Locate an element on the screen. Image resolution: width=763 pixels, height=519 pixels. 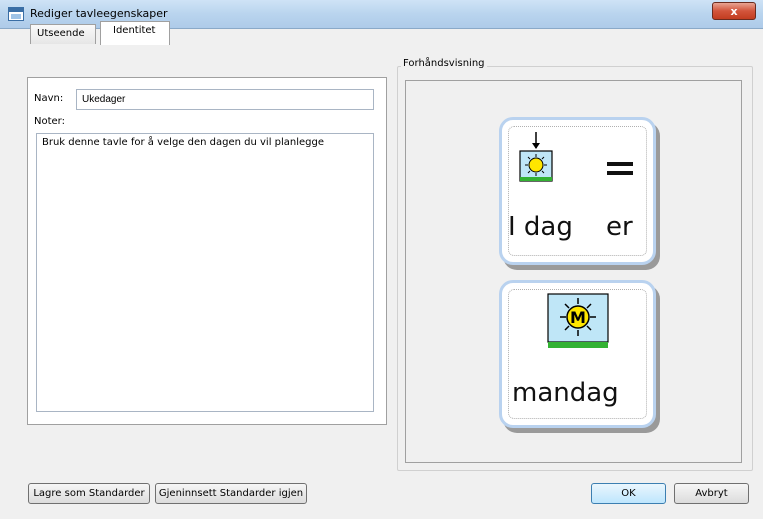
tab-utseende: Utseende is located at coordinates (63, 34).